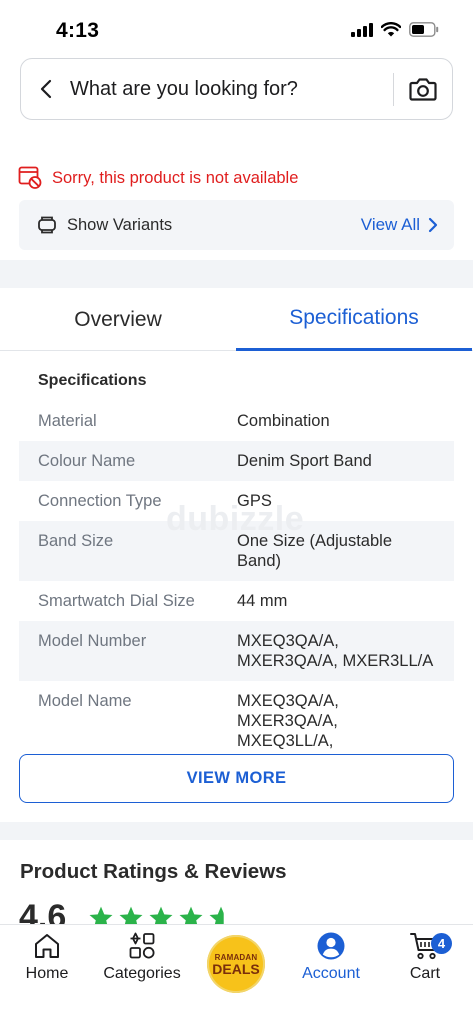  What do you see at coordinates (87, 461) in the screenshot?
I see `spec-key: Colour Name` at bounding box center [87, 461].